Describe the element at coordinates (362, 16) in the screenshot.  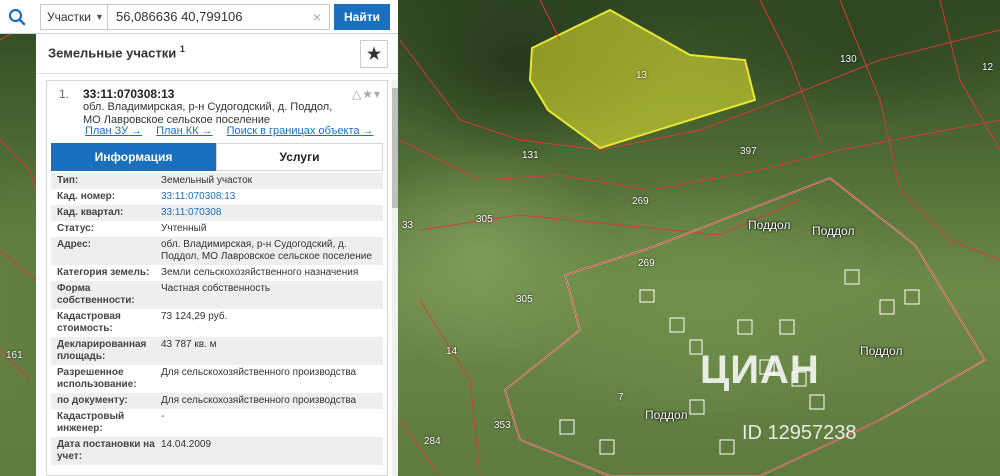
I see `find-button: Найти` at that location.